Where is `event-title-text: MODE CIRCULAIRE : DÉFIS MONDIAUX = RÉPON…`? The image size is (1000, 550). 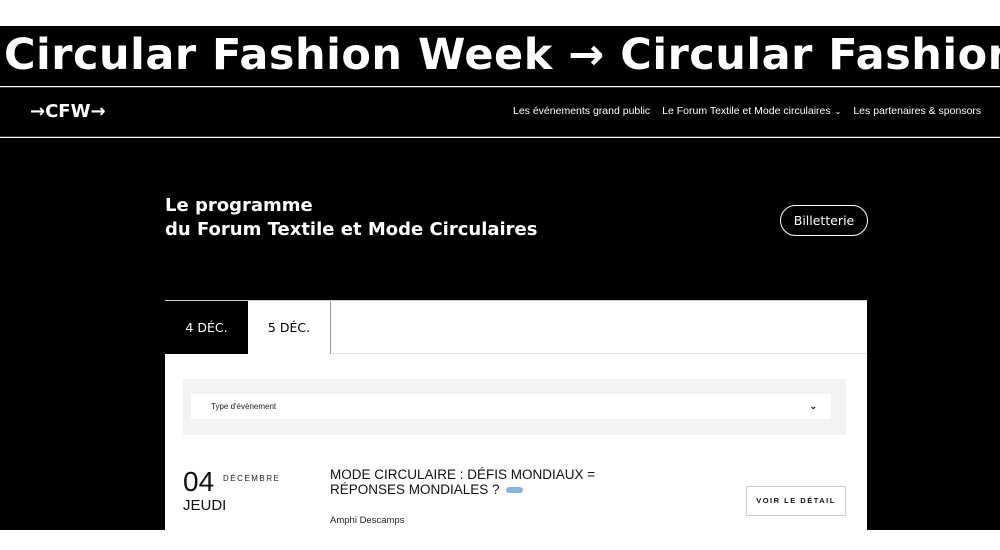 event-title-text: MODE CIRCULAIRE : DÉFIS MONDIAUX = RÉPON… is located at coordinates (463, 482).